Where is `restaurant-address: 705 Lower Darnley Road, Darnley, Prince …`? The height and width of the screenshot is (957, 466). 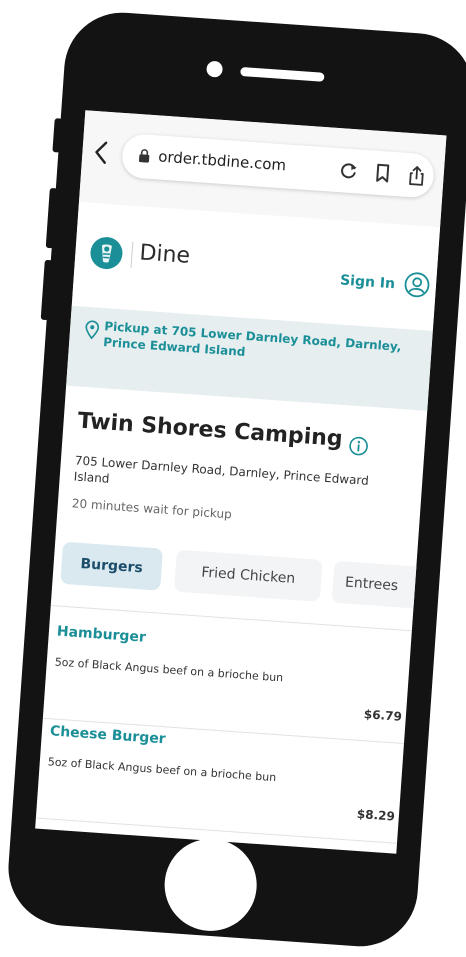 restaurant-address: 705 Lower Darnley Road, Darnley, Prince … is located at coordinates (221, 470).